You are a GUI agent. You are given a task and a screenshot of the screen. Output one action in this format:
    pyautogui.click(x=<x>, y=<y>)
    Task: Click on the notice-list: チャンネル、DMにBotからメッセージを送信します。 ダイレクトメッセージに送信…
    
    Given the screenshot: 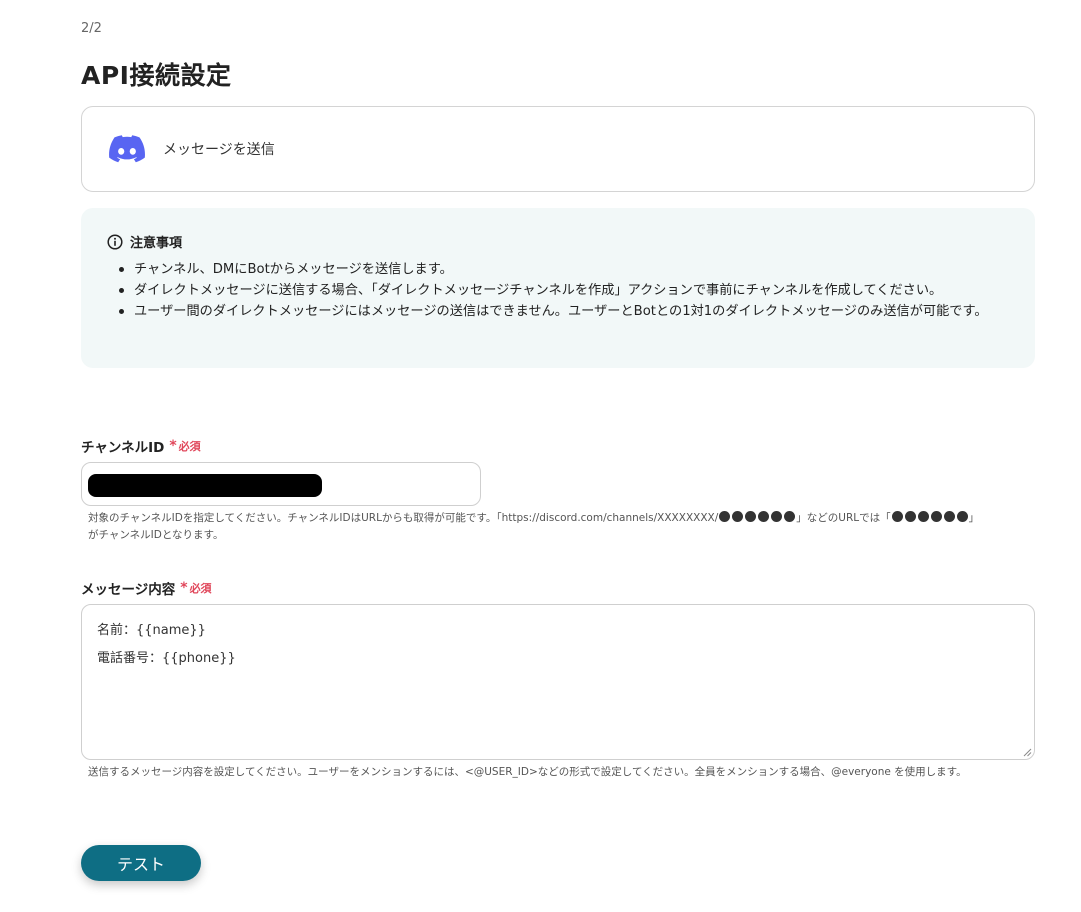 What is the action you would take?
    pyautogui.click(x=558, y=290)
    